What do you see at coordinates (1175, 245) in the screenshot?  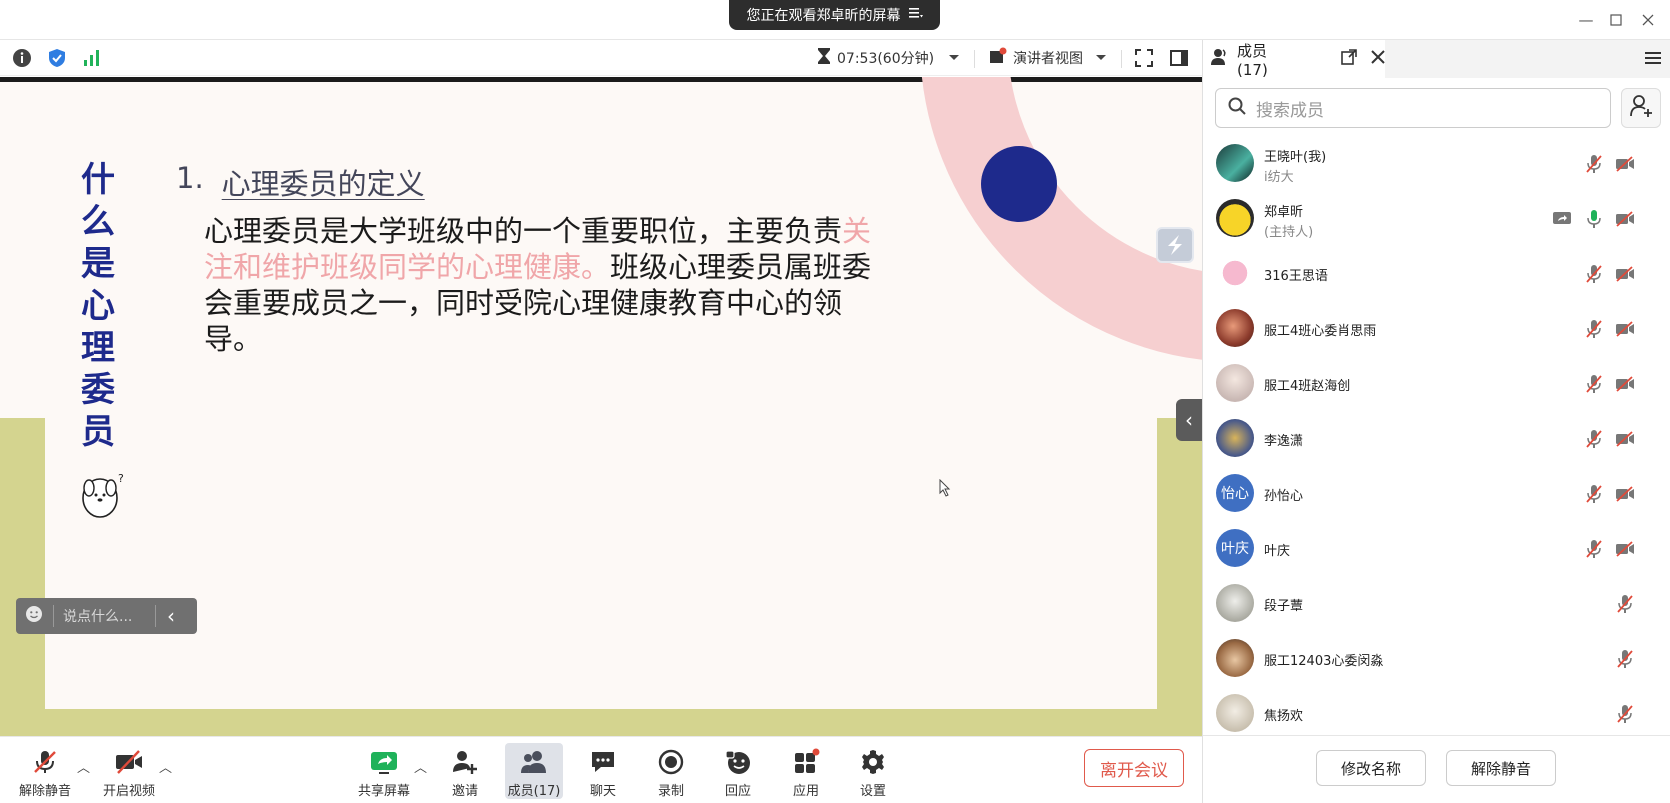 I see `floating-tool-icon` at bounding box center [1175, 245].